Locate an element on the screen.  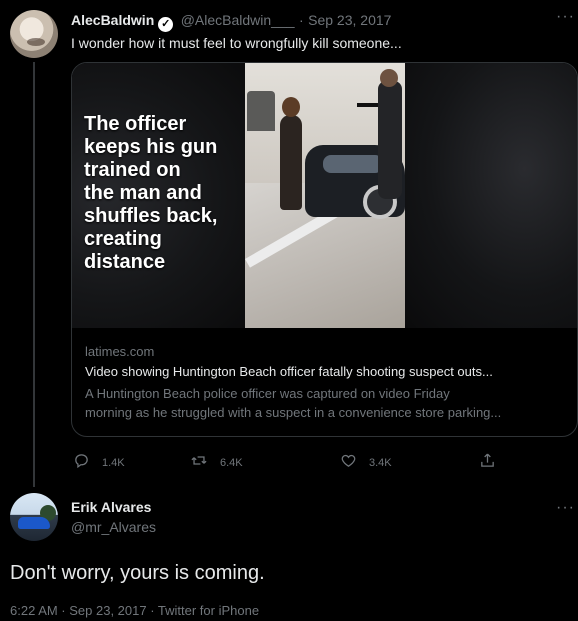
reply-count: 1.4K is located at coordinates (113, 462).